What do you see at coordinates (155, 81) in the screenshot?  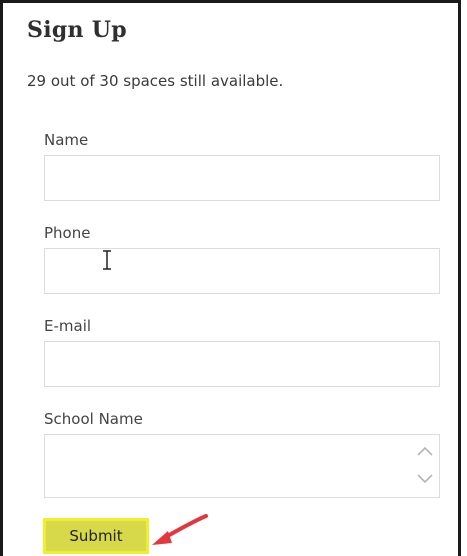 I see `availability-text: 29 out of 30 spaces still available.` at bounding box center [155, 81].